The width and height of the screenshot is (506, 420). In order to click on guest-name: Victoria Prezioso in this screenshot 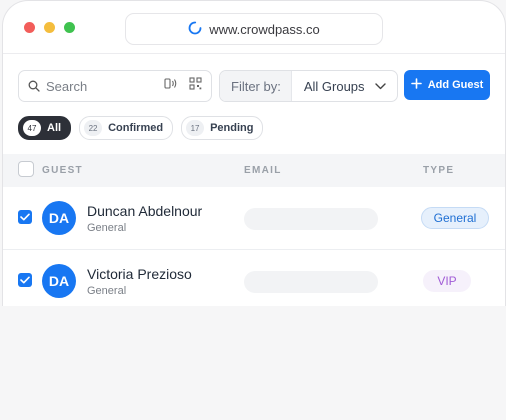, I will do `click(139, 274)`.